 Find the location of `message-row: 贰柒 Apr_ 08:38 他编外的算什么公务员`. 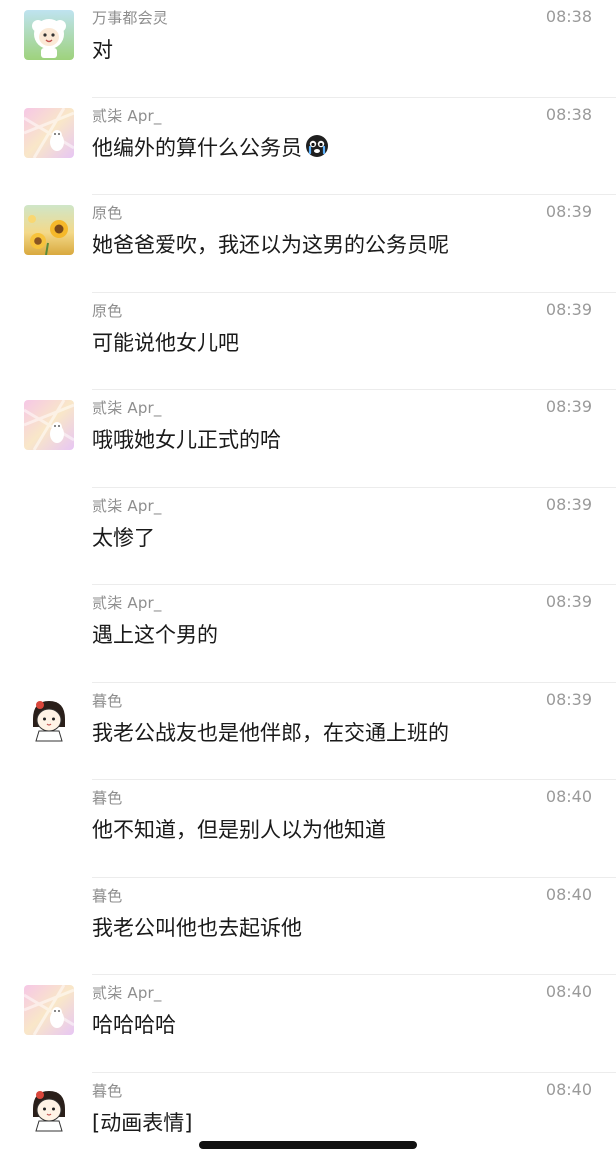

message-row: 贰柒 Apr_ 08:38 他编外的算什么公务员 is located at coordinates (308, 147).